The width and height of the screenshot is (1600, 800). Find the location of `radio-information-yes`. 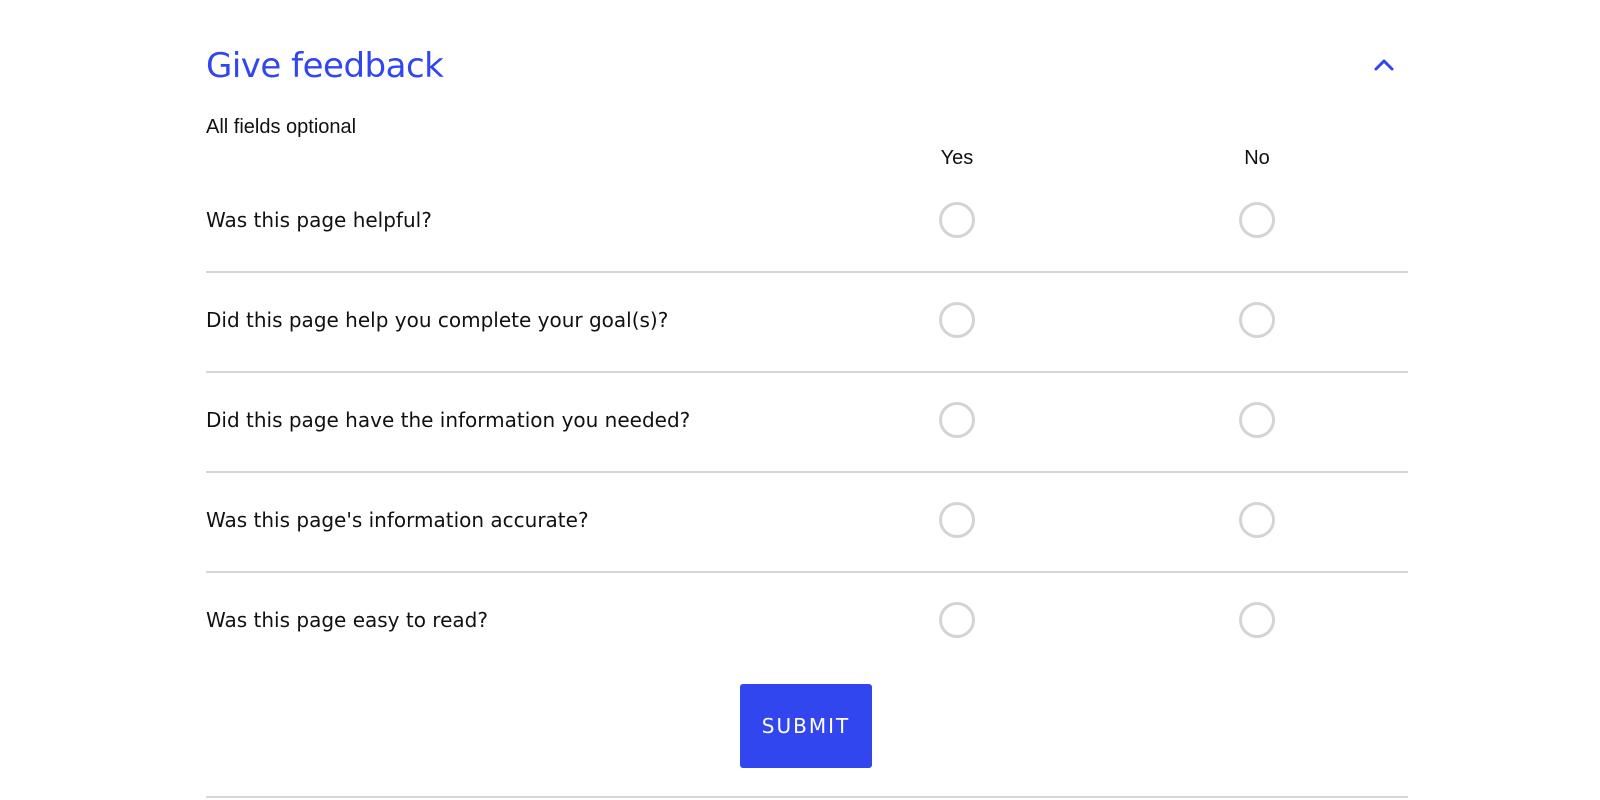

radio-information-yes is located at coordinates (957, 420).